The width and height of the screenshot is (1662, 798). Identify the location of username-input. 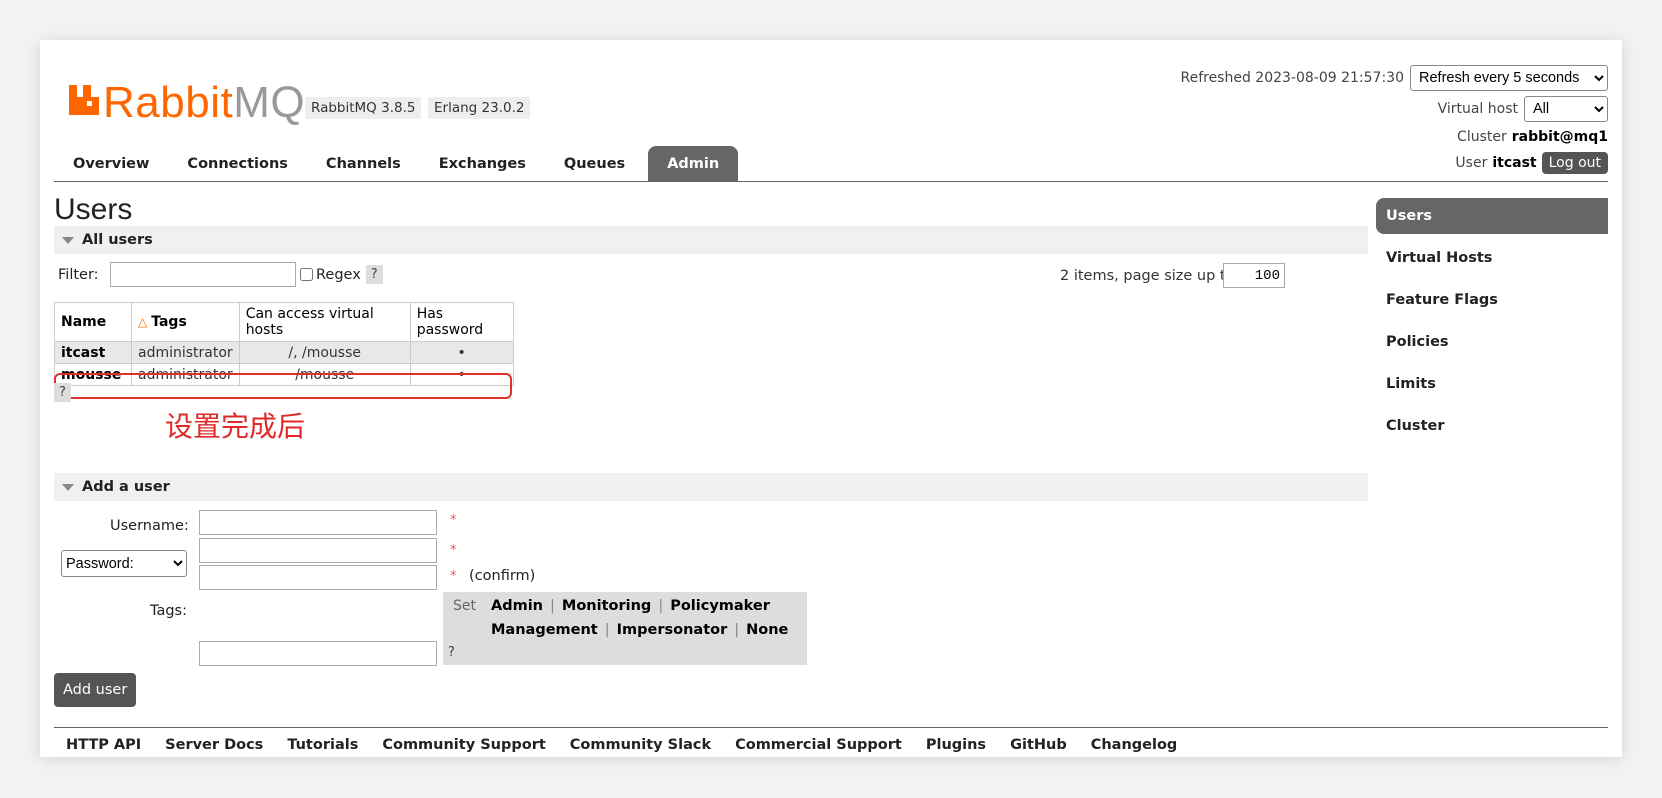
(318, 522).